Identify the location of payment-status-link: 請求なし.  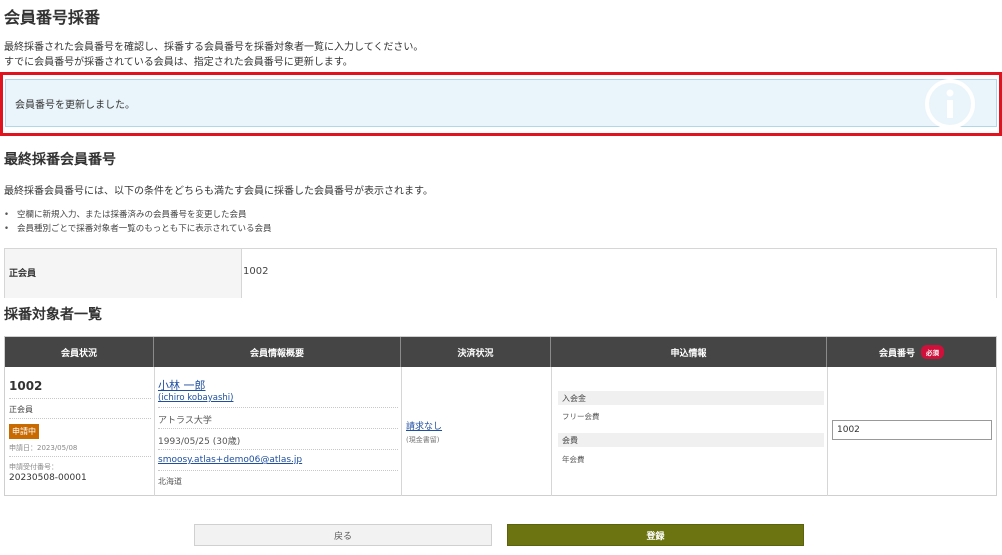
(424, 425).